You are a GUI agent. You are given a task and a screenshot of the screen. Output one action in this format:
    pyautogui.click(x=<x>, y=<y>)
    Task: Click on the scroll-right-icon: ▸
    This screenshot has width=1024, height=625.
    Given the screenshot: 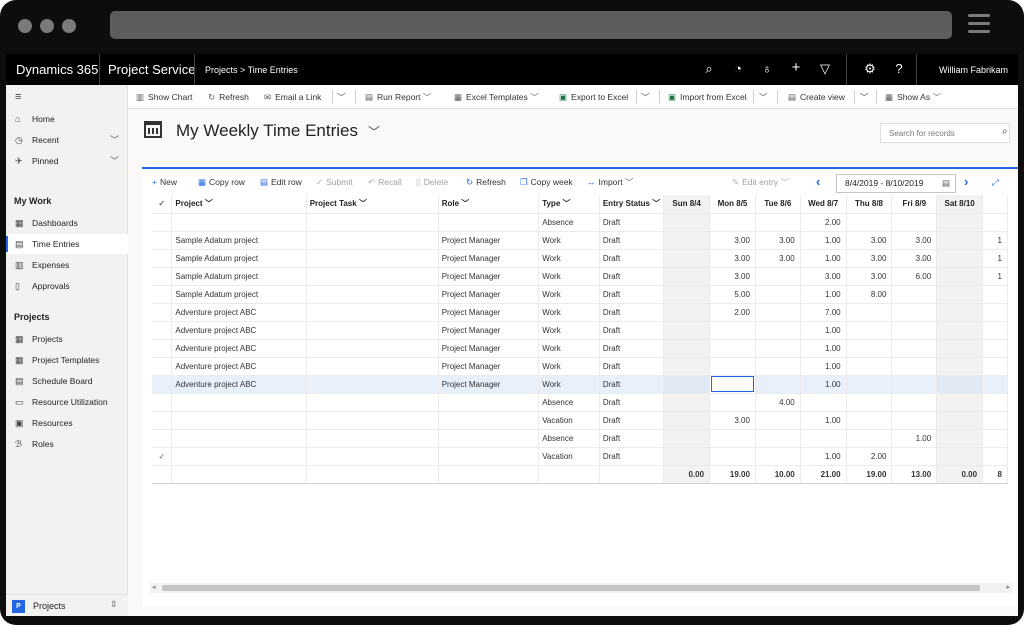 What is the action you would take?
    pyautogui.click(x=1008, y=587)
    